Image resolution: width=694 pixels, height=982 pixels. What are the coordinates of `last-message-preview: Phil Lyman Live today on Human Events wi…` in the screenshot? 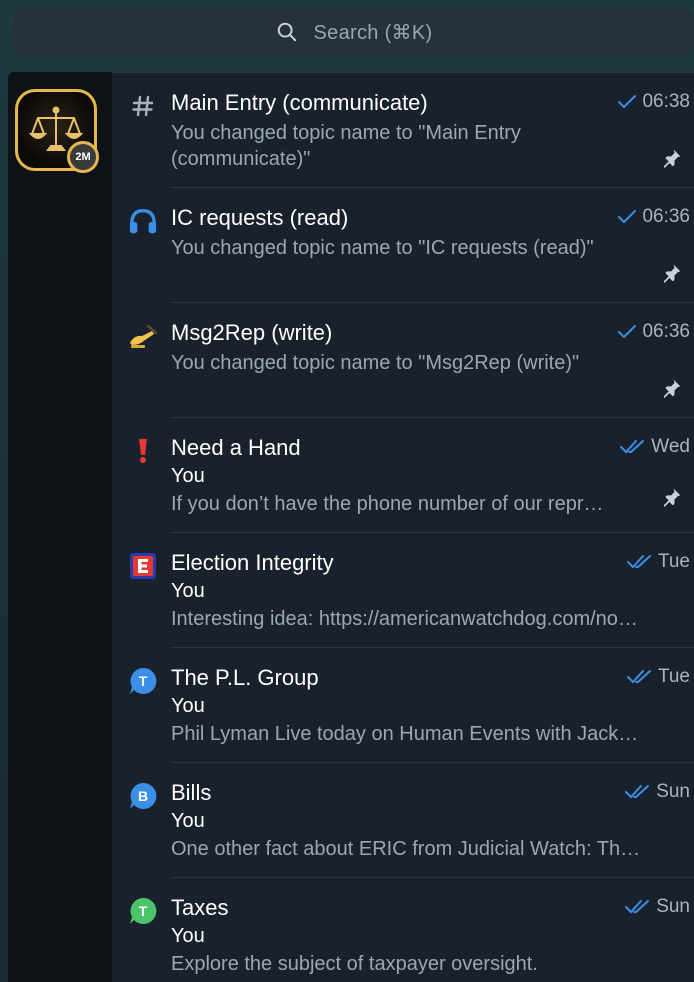 It's located at (405, 734).